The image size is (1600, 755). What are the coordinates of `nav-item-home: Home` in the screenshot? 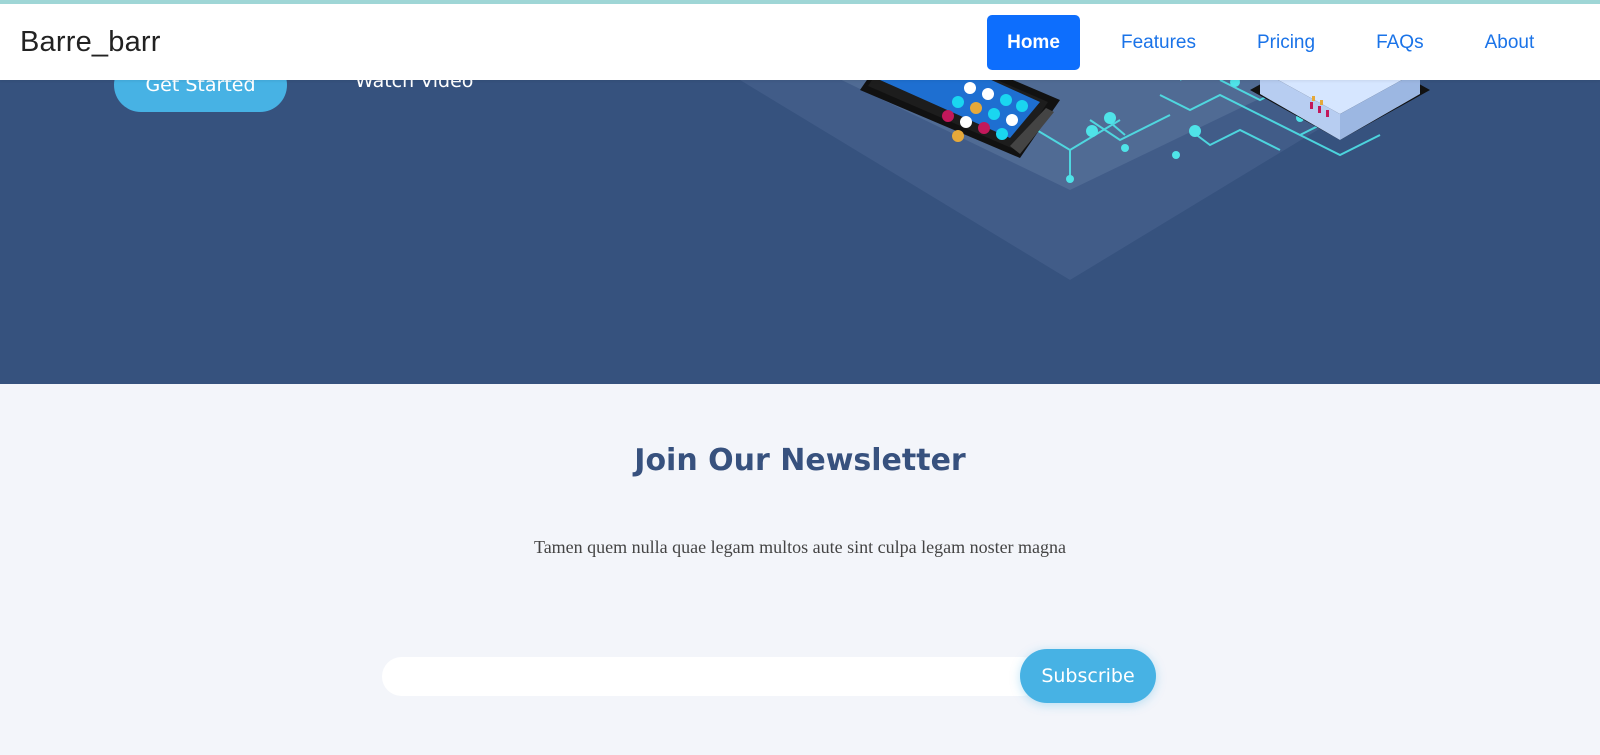 It's located at (1033, 42).